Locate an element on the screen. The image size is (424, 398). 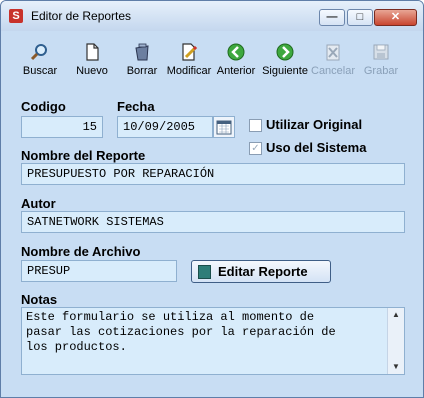
utilizar-original-checkbox is located at coordinates (255, 125).